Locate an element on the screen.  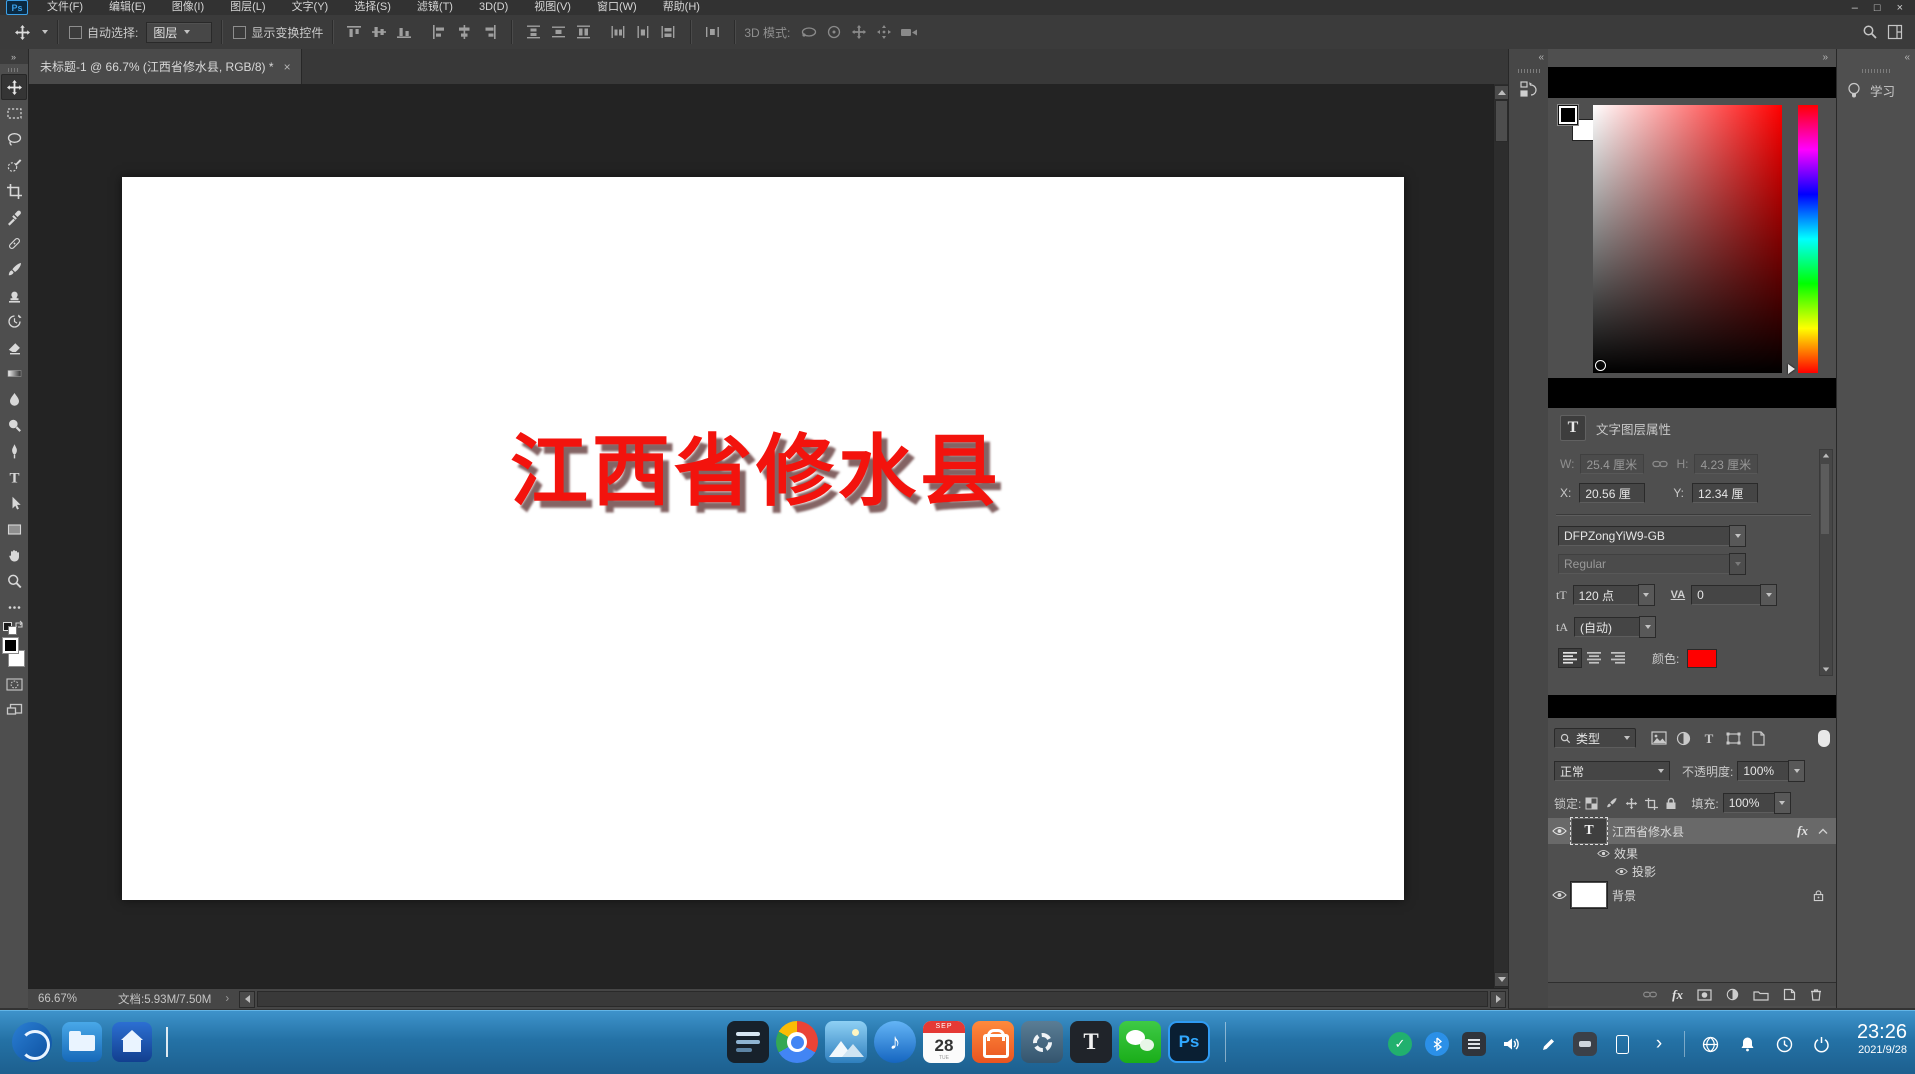
new-group-icon is located at coordinates (1761, 995).